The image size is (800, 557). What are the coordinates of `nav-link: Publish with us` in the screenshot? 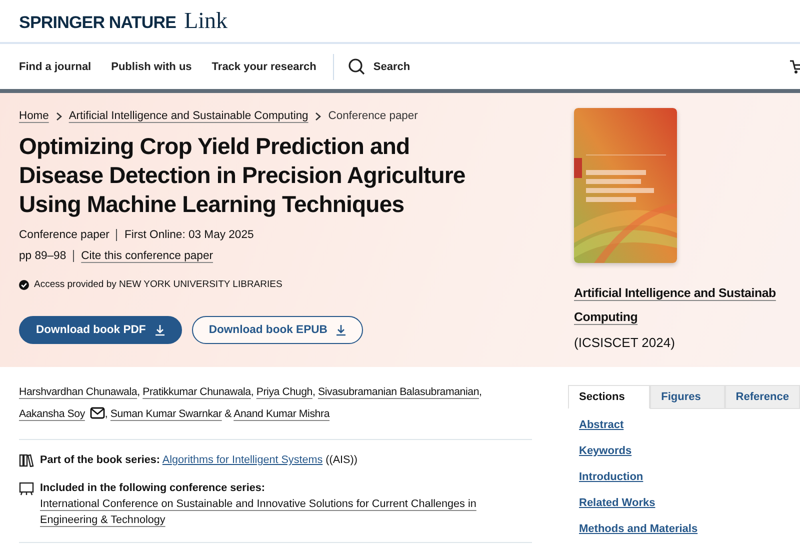 It's located at (151, 66).